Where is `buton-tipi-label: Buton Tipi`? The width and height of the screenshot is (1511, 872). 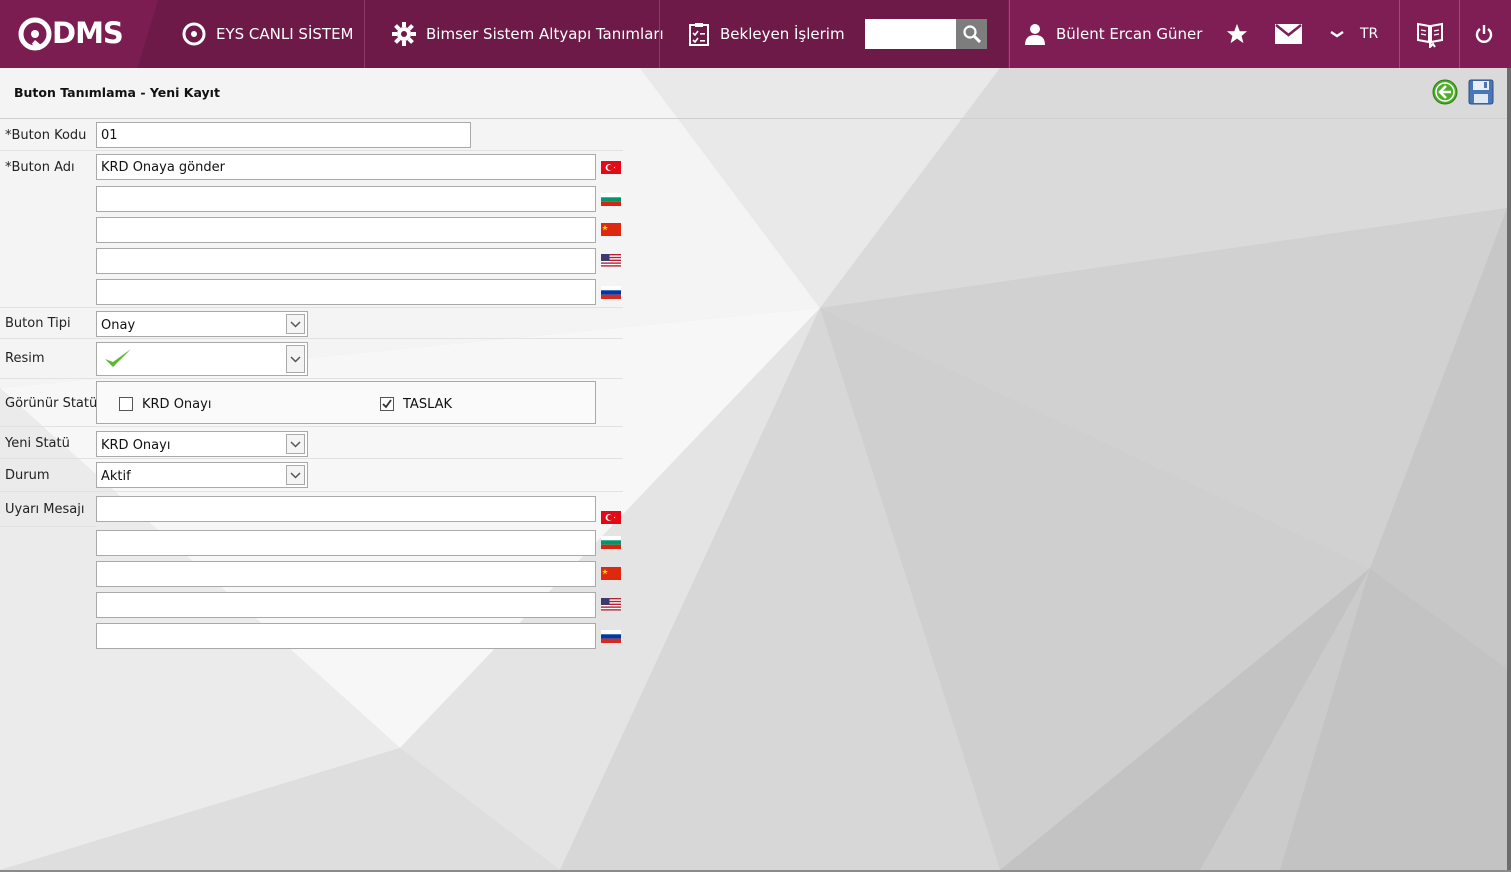
buton-tipi-label: Buton Tipi is located at coordinates (38, 323).